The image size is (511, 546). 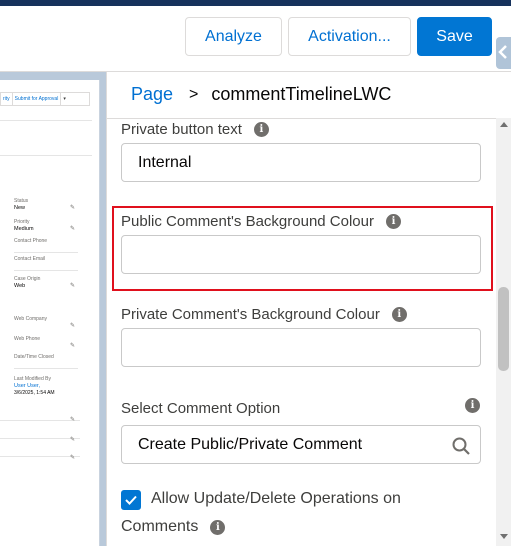 What do you see at coordinates (7, 99) in the screenshot?
I see `preview-action: rity` at bounding box center [7, 99].